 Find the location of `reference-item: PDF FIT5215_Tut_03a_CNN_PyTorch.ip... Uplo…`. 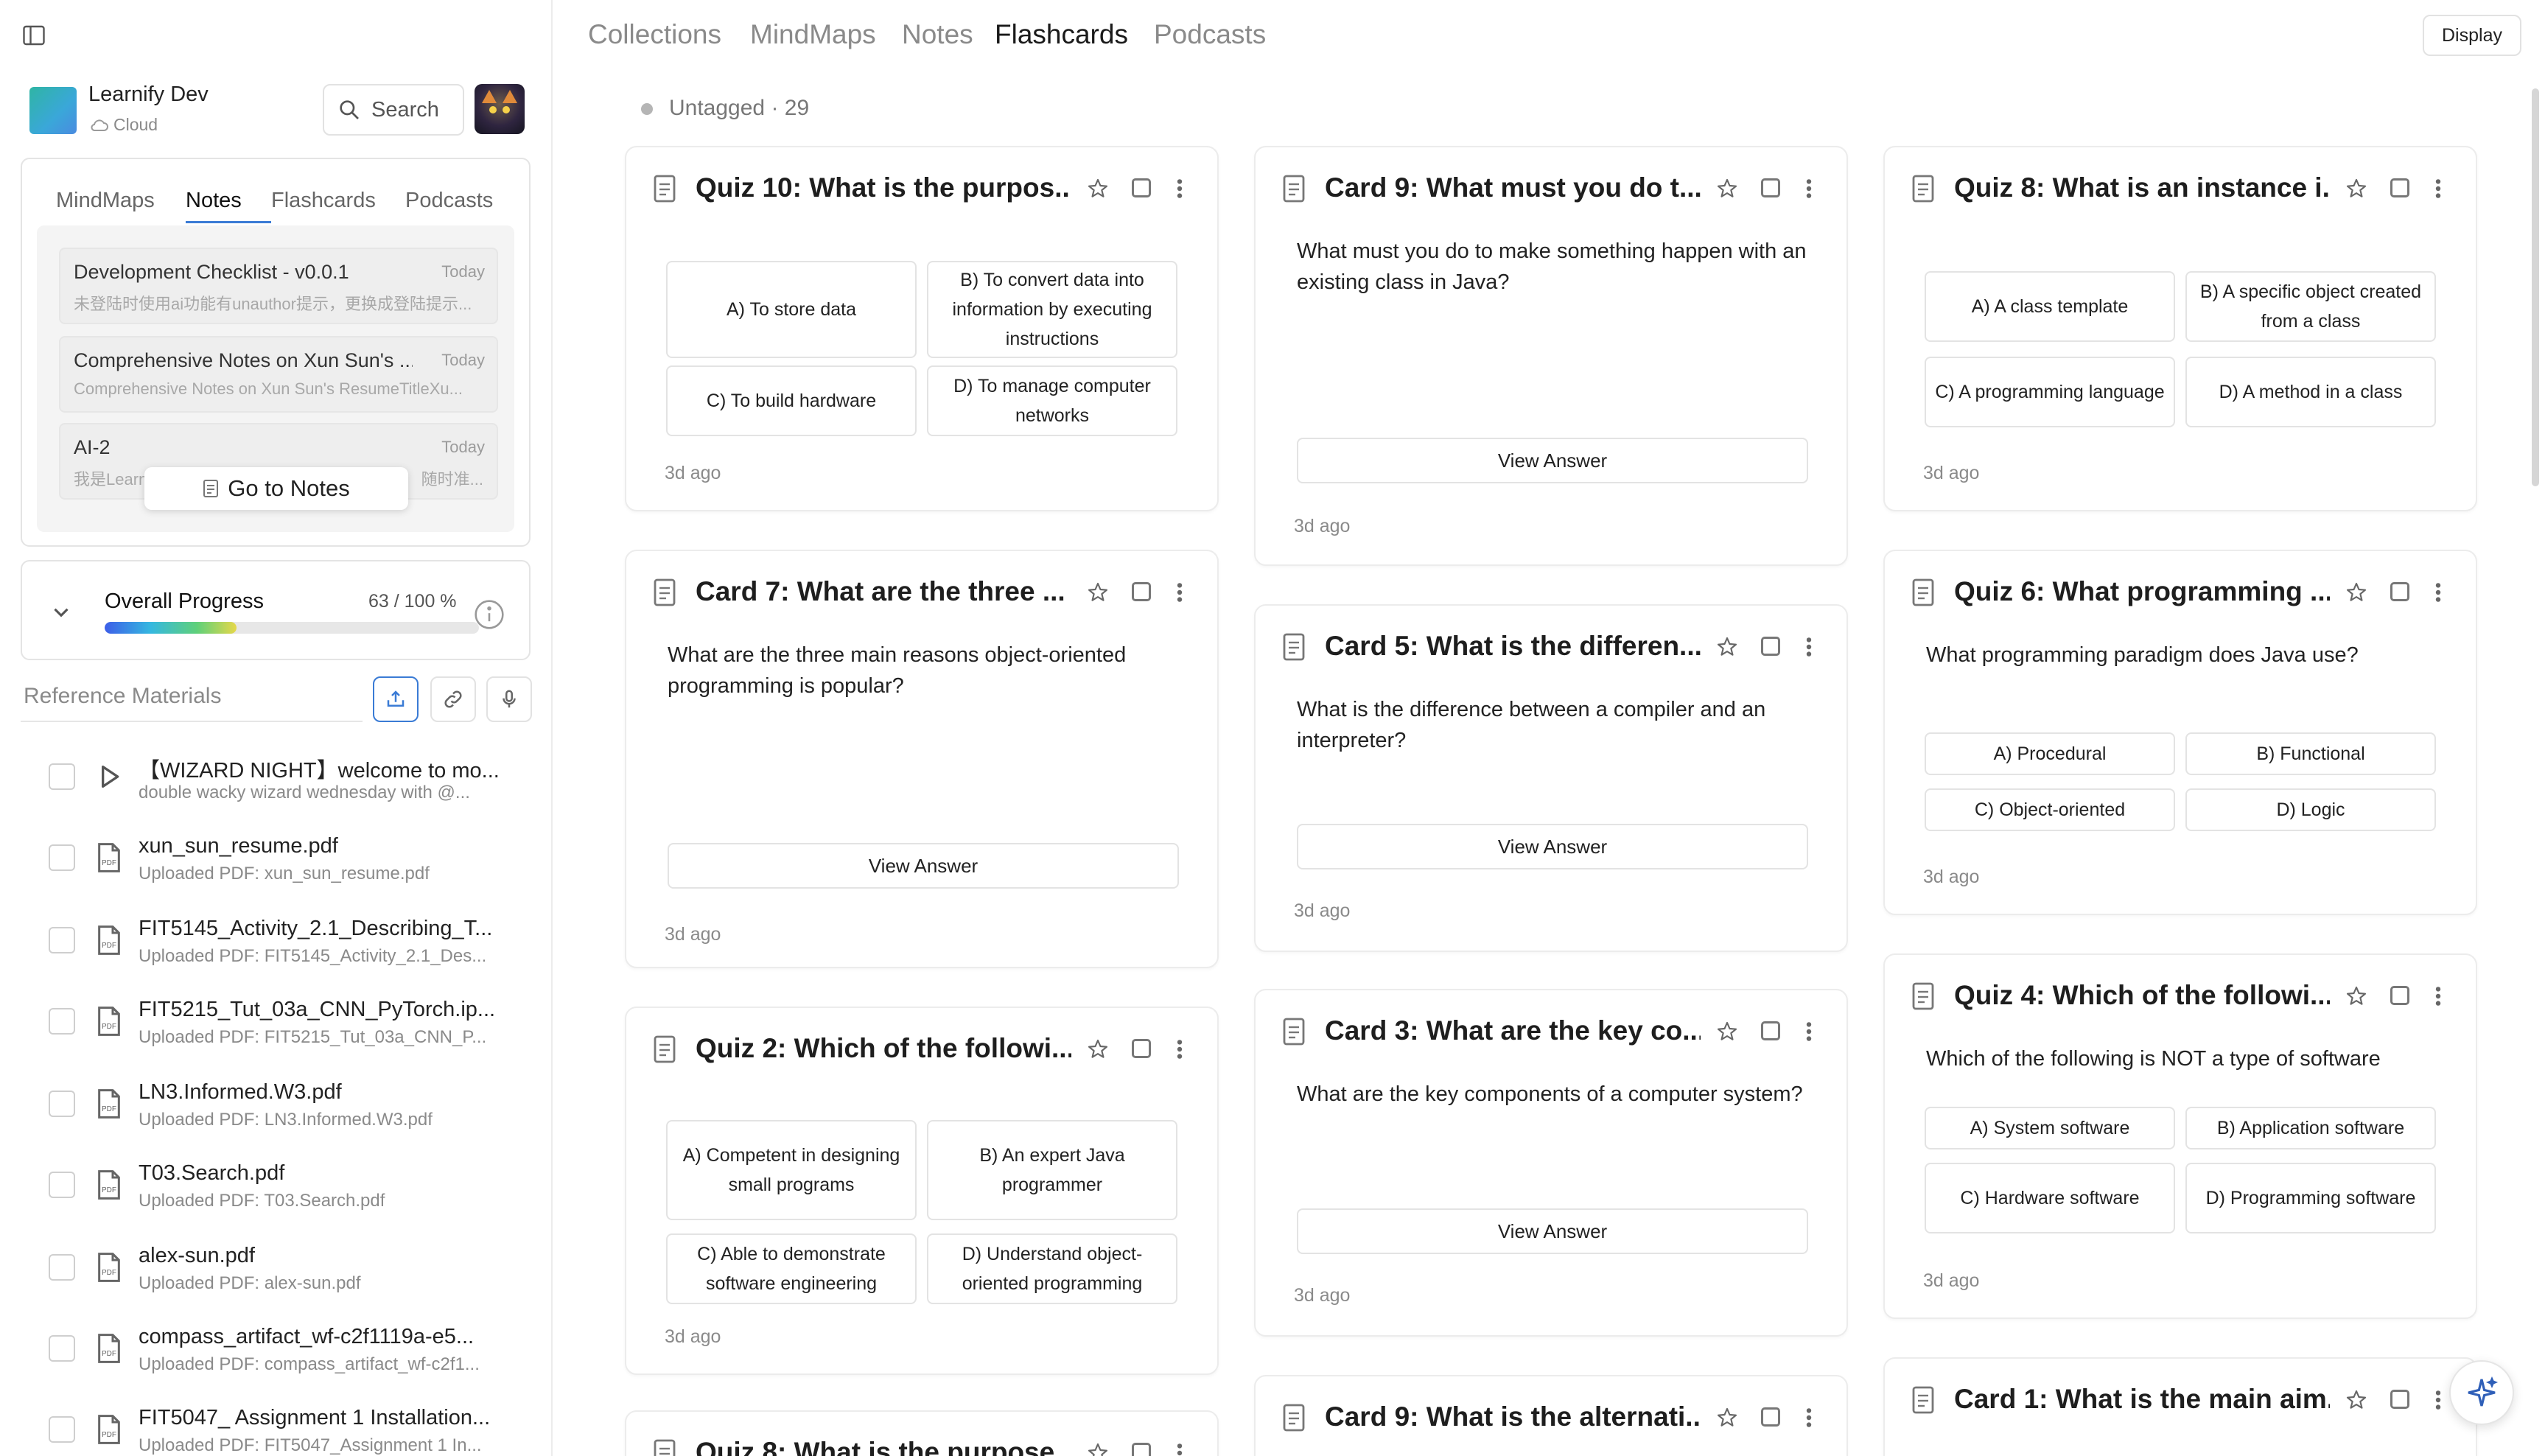

reference-item: PDF FIT5215_Tut_03a_CNN_PyTorch.ip... Uplo… is located at coordinates (272, 1029).